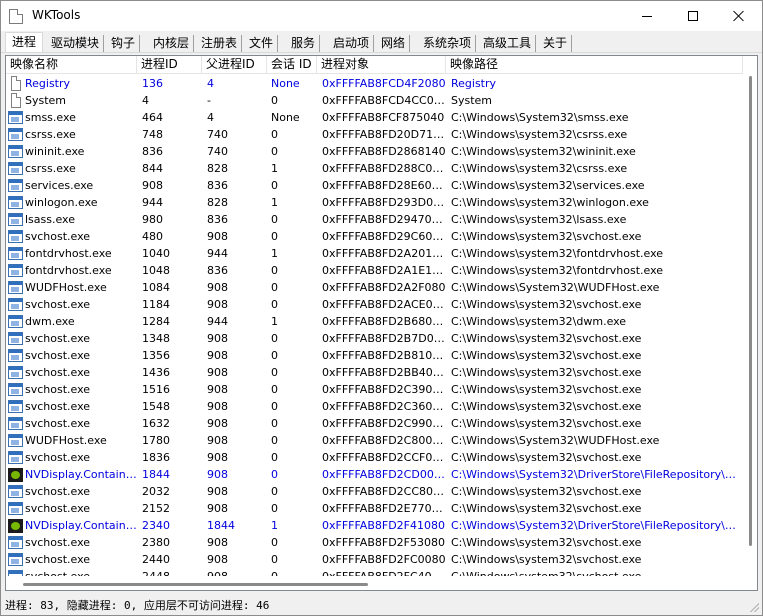 The image size is (763, 616). Describe the element at coordinates (374, 100) in the screenshot. I see `table-row: System 4 - 0 0xFFFFAB8FCD4CC040 System` at that location.